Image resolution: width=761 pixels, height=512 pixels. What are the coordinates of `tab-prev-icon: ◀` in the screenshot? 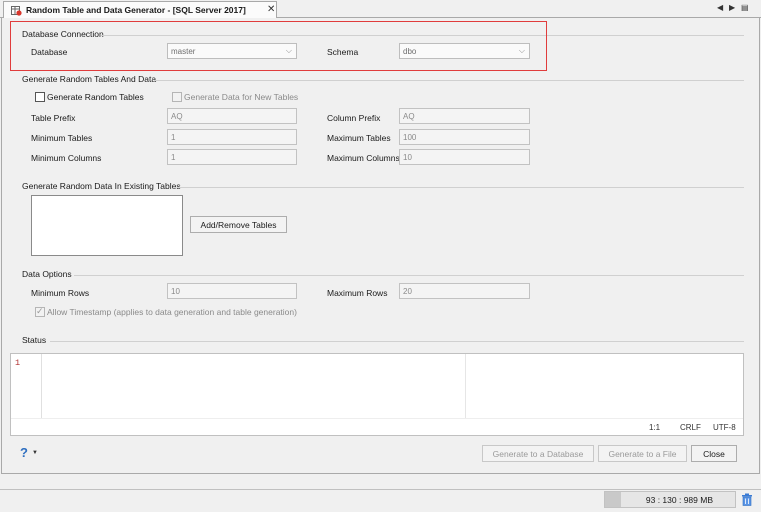 It's located at (720, 7).